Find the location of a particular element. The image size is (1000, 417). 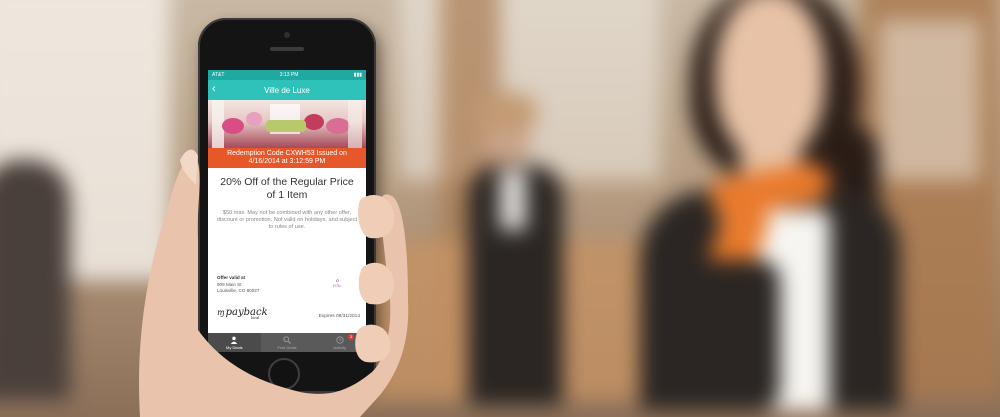

tab-bar: My Deals Find Deals 3 Activity is located at coordinates (287, 342).